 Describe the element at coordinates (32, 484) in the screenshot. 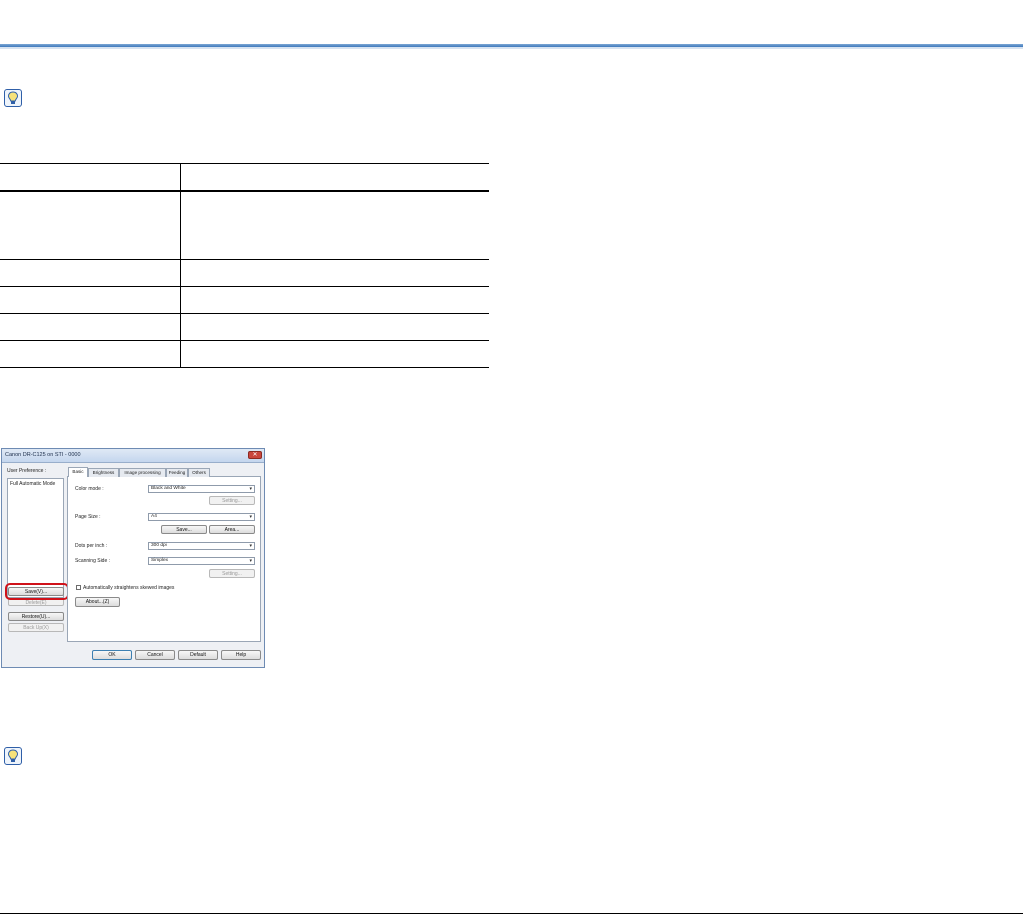

I see `list-item: Full Automatic Mode` at that location.